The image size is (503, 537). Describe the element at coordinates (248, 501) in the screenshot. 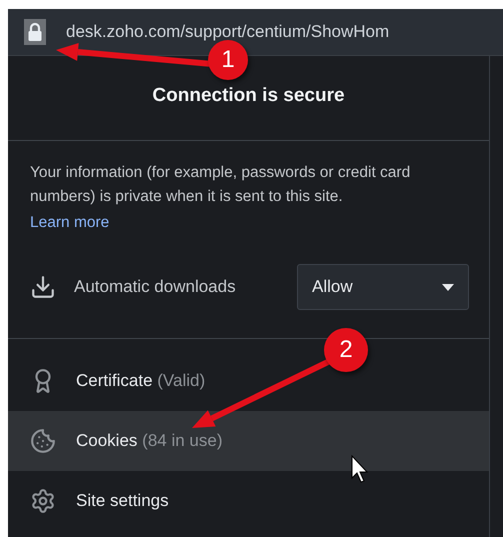

I see `menu-item: Site settings` at that location.